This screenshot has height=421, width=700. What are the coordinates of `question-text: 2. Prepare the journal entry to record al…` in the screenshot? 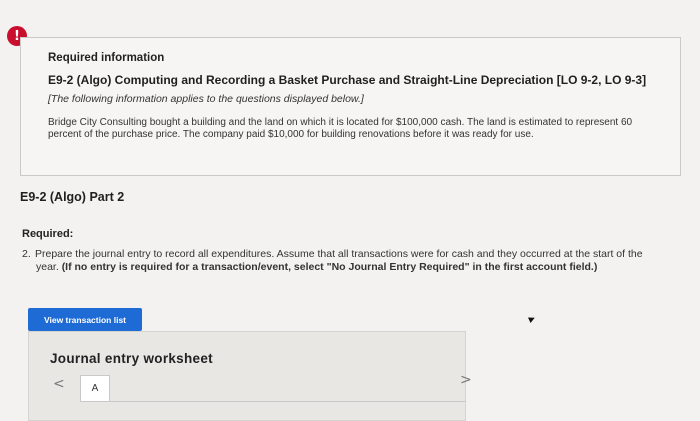 It's located at (352, 261).